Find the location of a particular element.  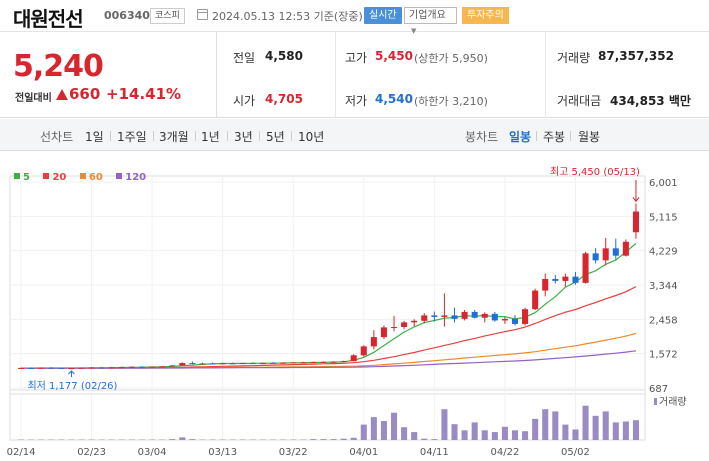

upper-limit: (상한가 5,950) is located at coordinates (451, 58).